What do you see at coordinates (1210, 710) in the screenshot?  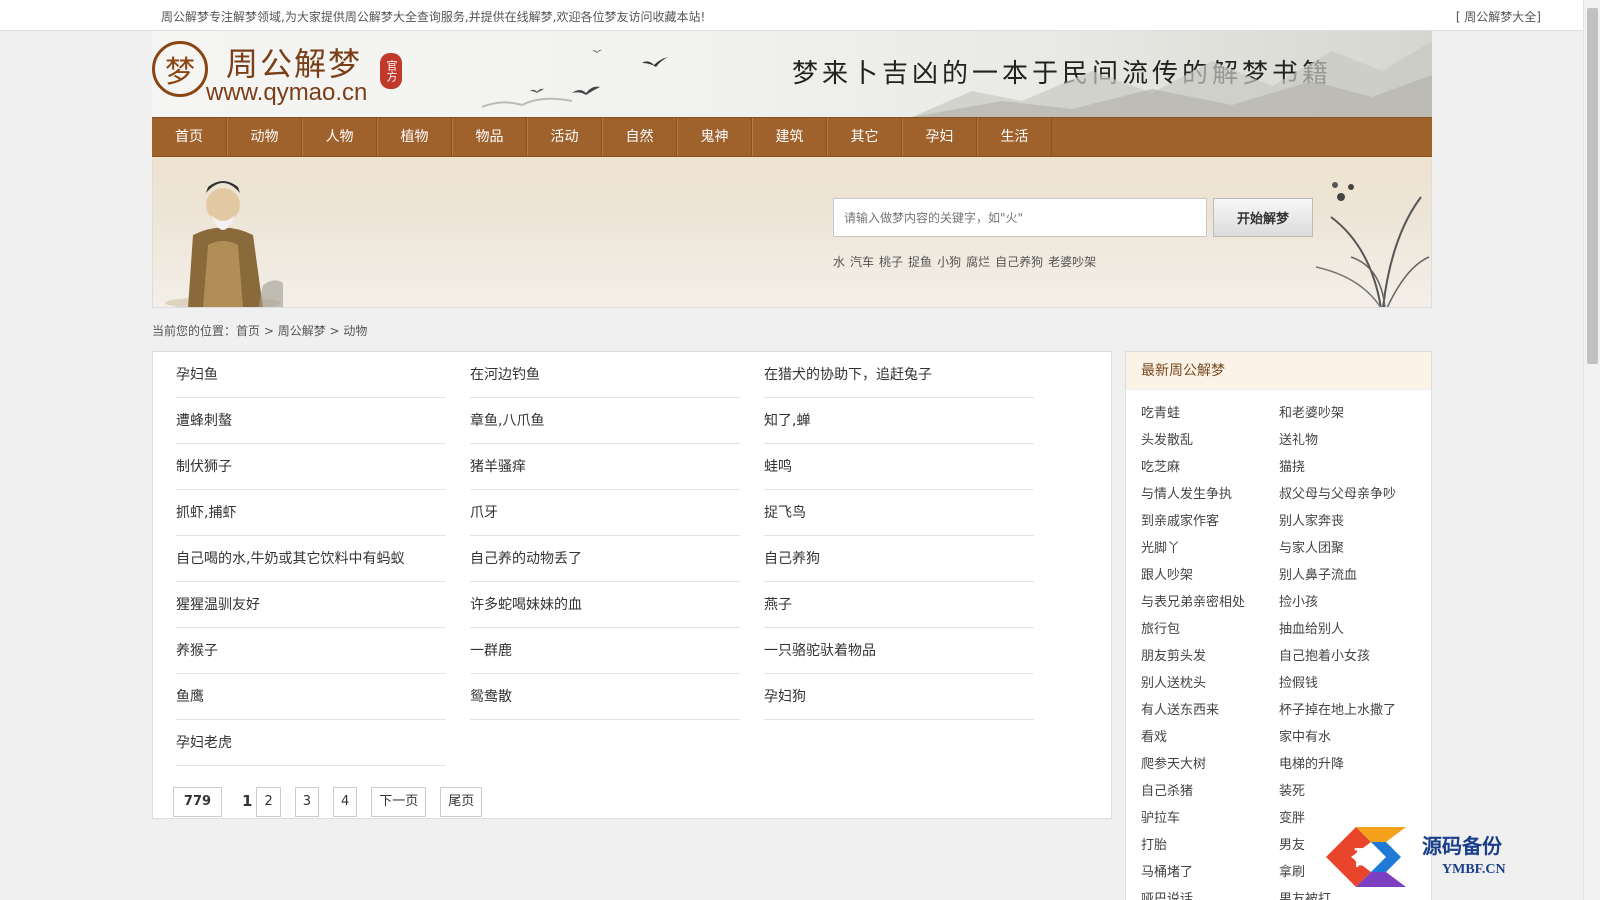 I see `sidebar-link: 有人送东西来` at bounding box center [1210, 710].